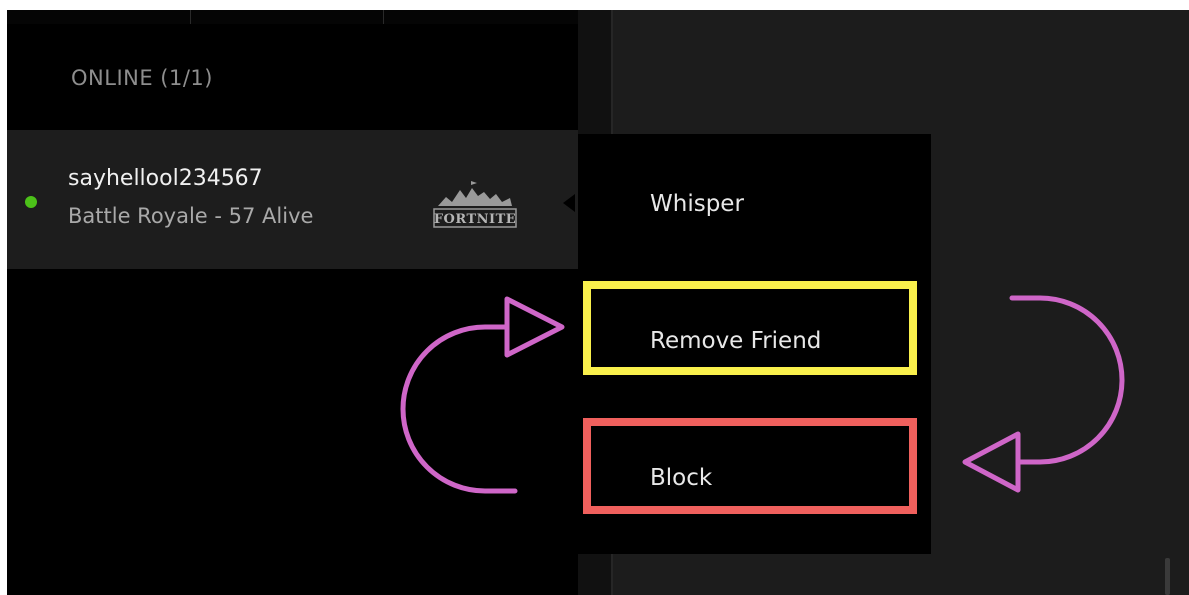 This screenshot has height=595, width=1189. What do you see at coordinates (191, 216) in the screenshot?
I see `friend-activity-status: Battle Royale - 57 Alive` at bounding box center [191, 216].